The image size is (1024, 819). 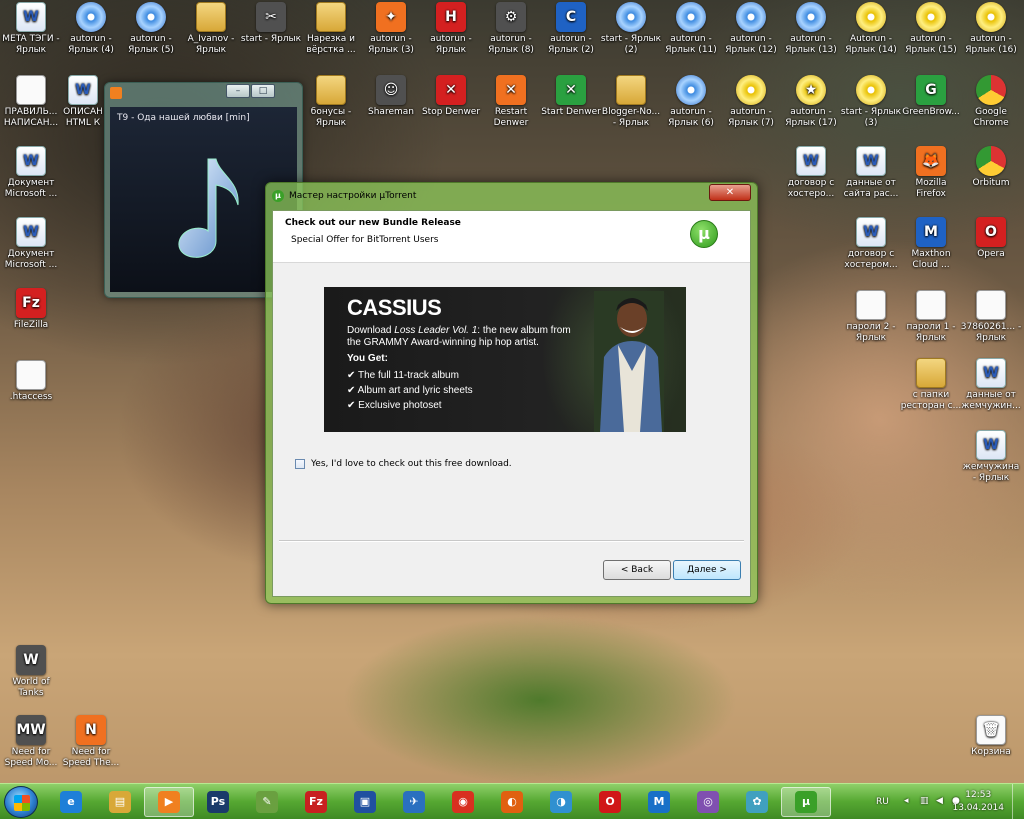 What do you see at coordinates (211, 17) in the screenshot?
I see `folder-file-icon` at bounding box center [211, 17].